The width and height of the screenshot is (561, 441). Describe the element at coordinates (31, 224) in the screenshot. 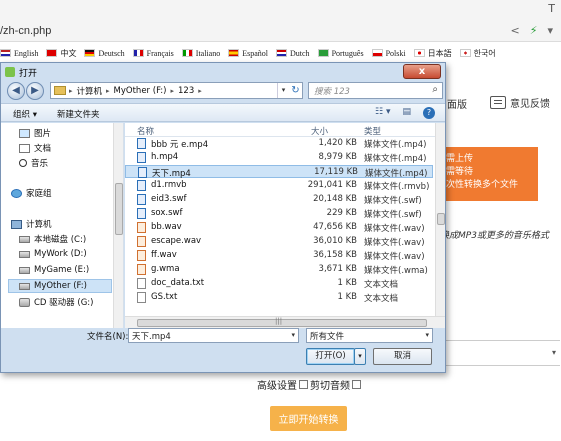

I see `nav-item-computer: 计算机` at that location.